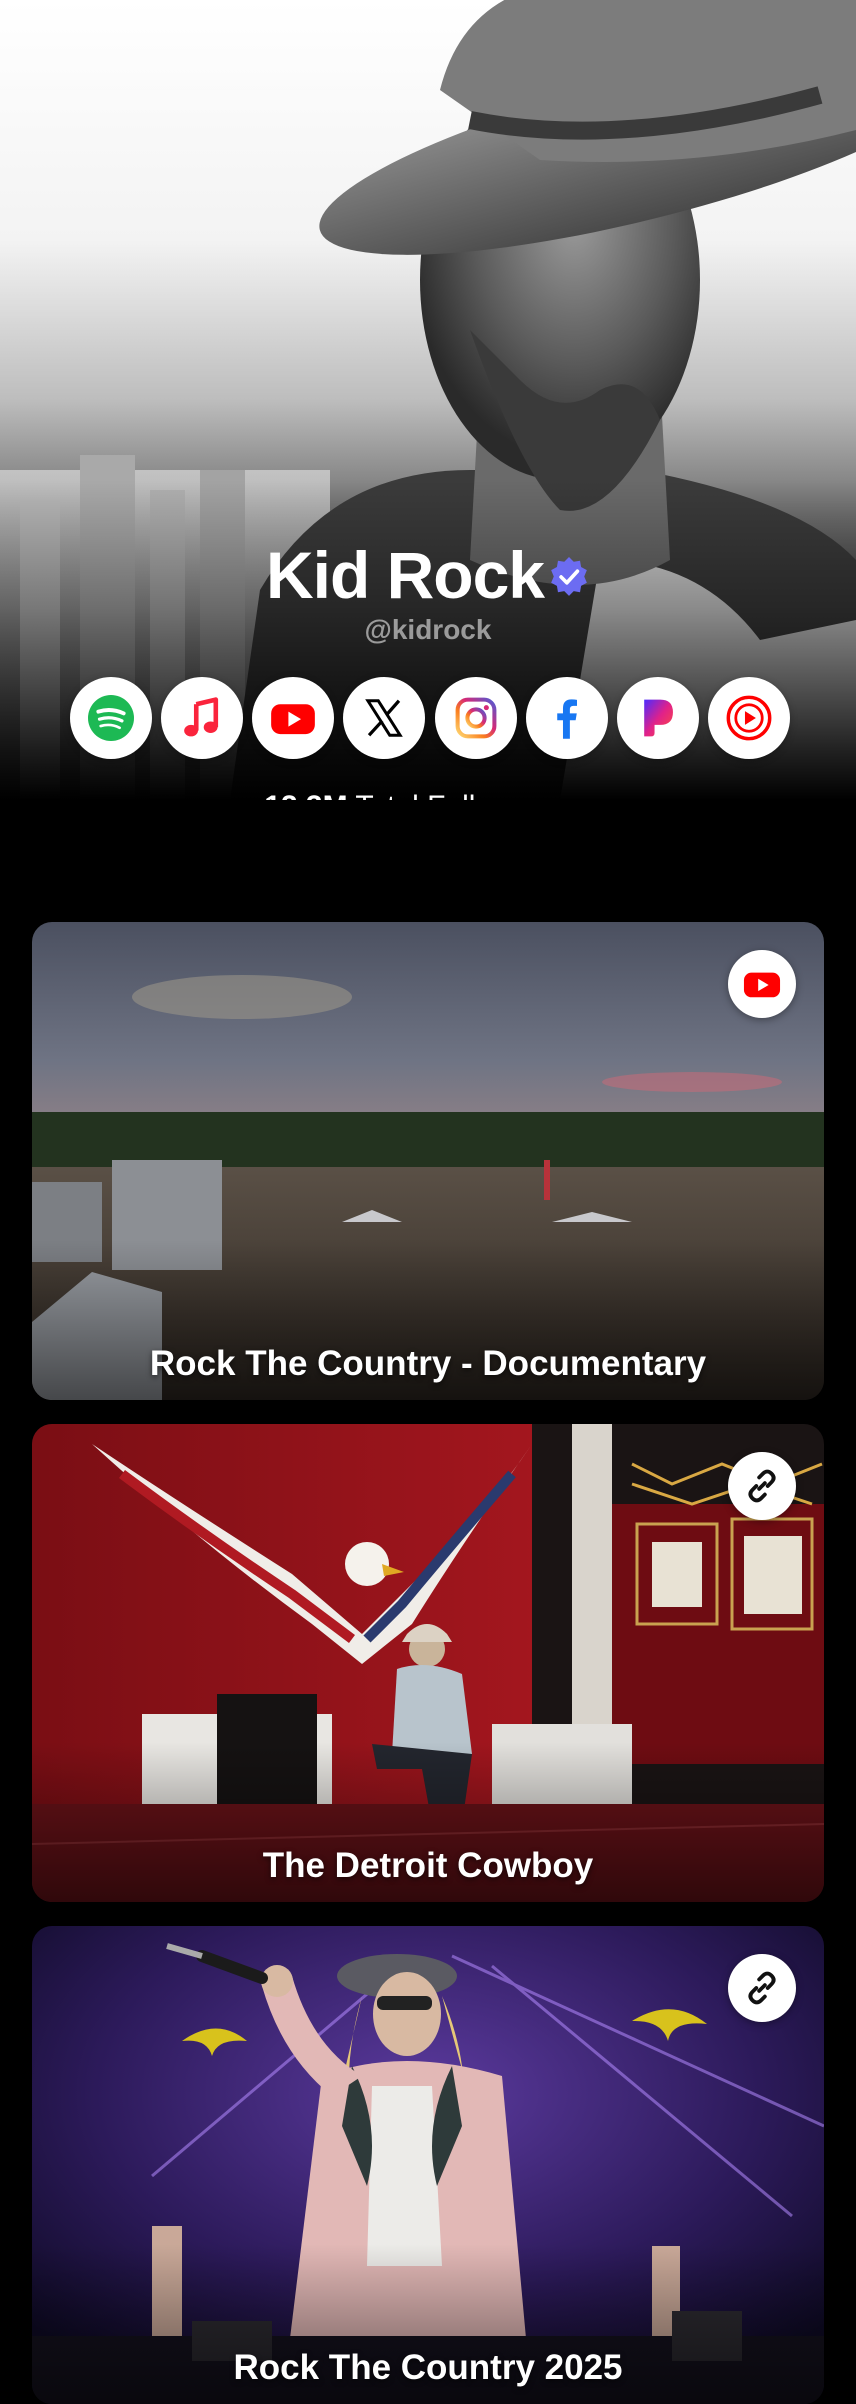  What do you see at coordinates (428, 2367) in the screenshot?
I see `card-title: Rock The Country 2025` at bounding box center [428, 2367].